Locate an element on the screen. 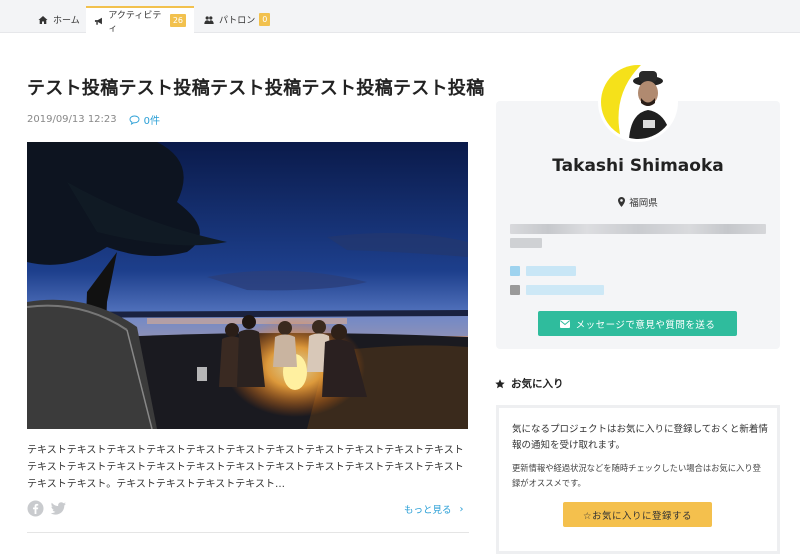  facebook-icon is located at coordinates (35, 508).